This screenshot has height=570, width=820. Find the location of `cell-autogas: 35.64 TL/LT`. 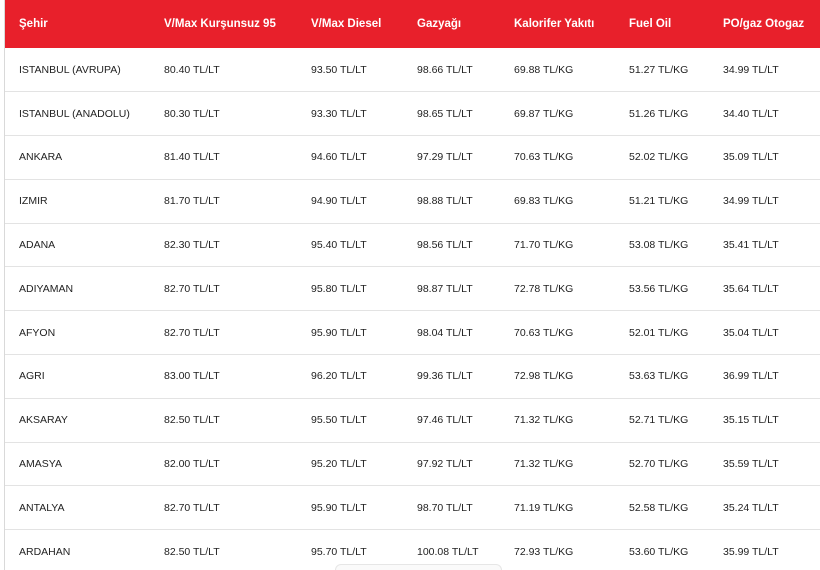

cell-autogas: 35.64 TL/LT is located at coordinates (751, 288).